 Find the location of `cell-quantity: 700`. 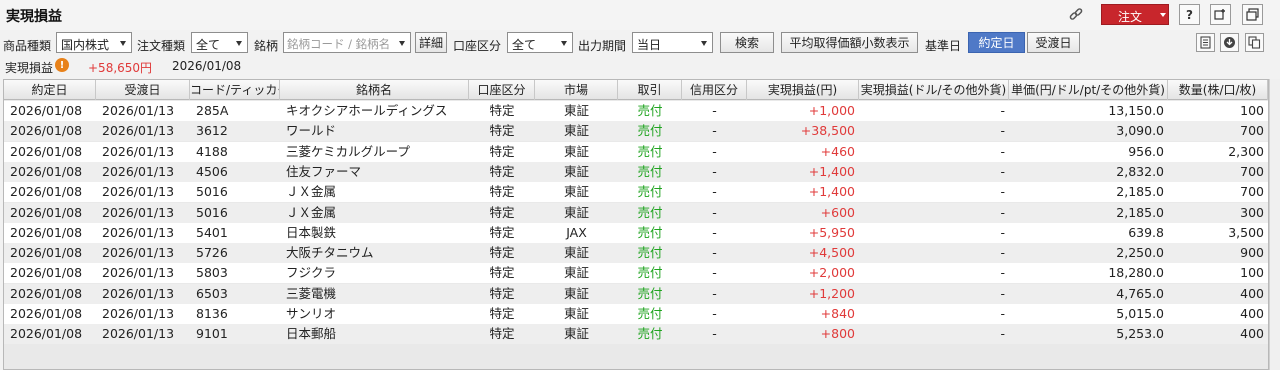

cell-quantity: 700 is located at coordinates (1252, 131).